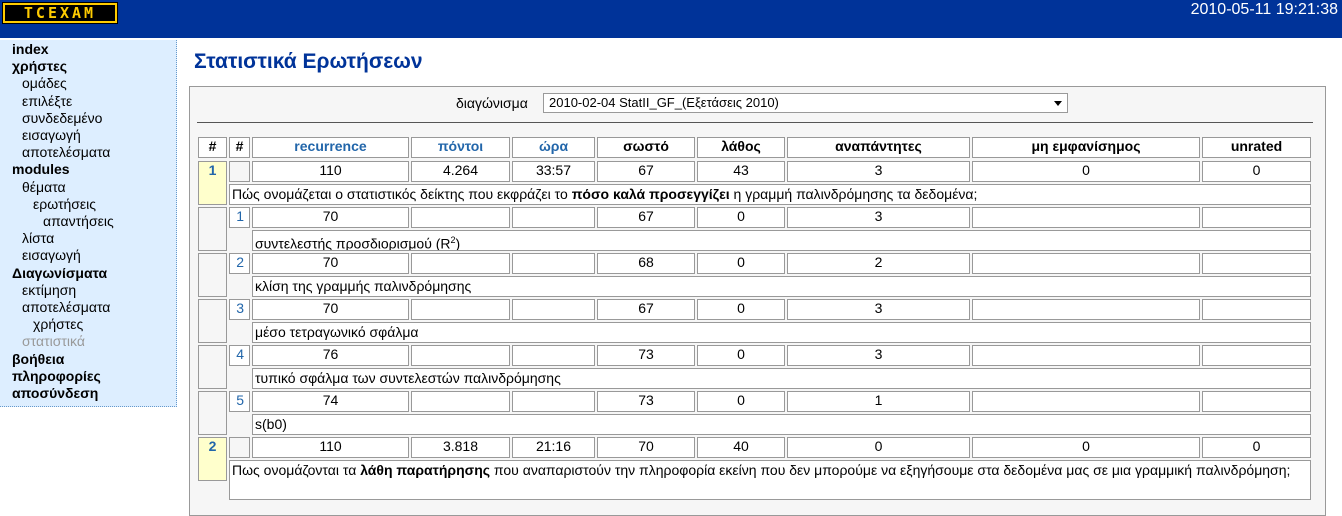 The image size is (1342, 516). What do you see at coordinates (646, 401) in the screenshot?
I see `stat-cell: 73` at bounding box center [646, 401].